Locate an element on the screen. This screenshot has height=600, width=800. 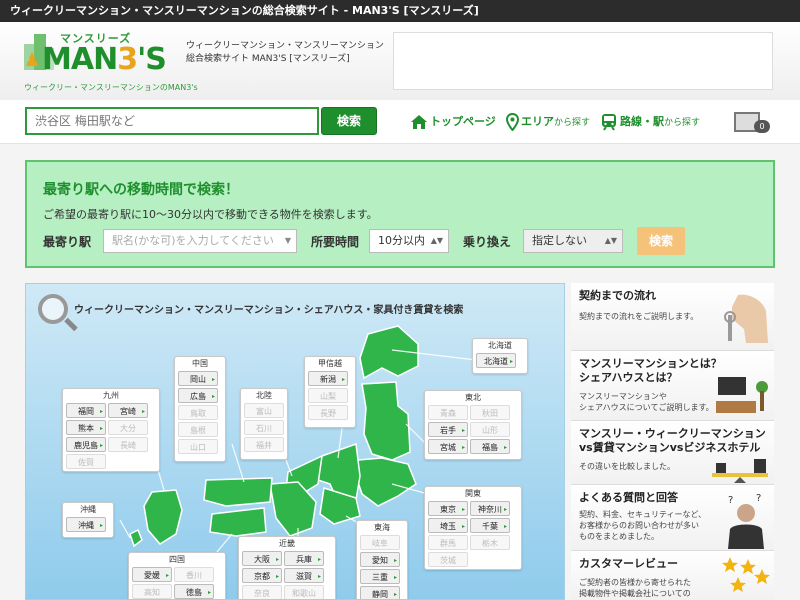
train-icon is located at coordinates (609, 122).